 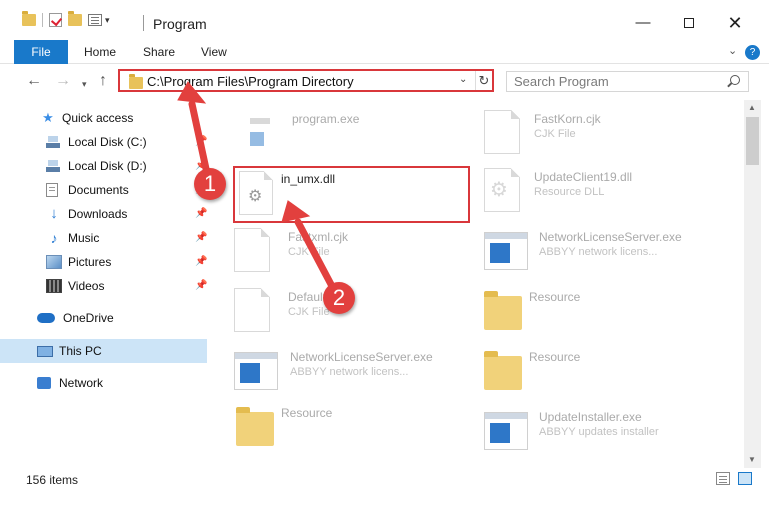 What do you see at coordinates (107, 166) in the screenshot?
I see `sidebar-item-label: Local Disk (D:)` at bounding box center [107, 166].